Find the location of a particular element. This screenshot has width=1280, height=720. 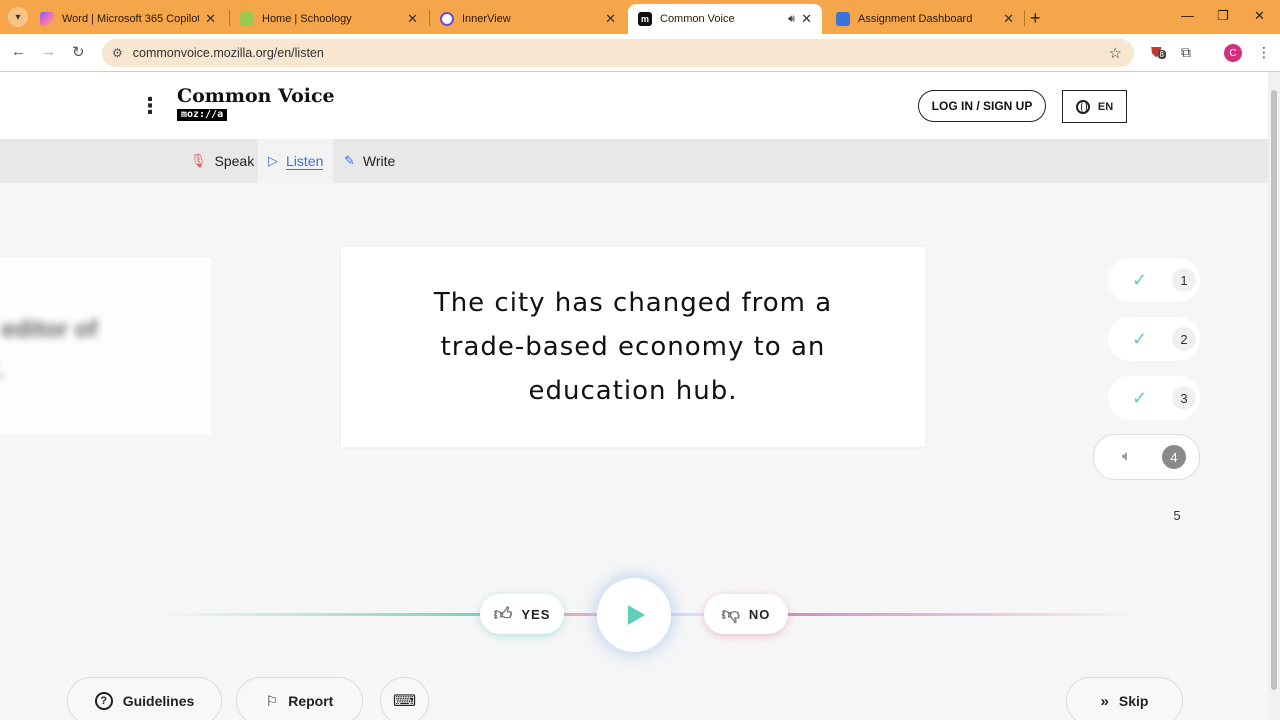

tab-write: ✎ Write is located at coordinates (369, 161).